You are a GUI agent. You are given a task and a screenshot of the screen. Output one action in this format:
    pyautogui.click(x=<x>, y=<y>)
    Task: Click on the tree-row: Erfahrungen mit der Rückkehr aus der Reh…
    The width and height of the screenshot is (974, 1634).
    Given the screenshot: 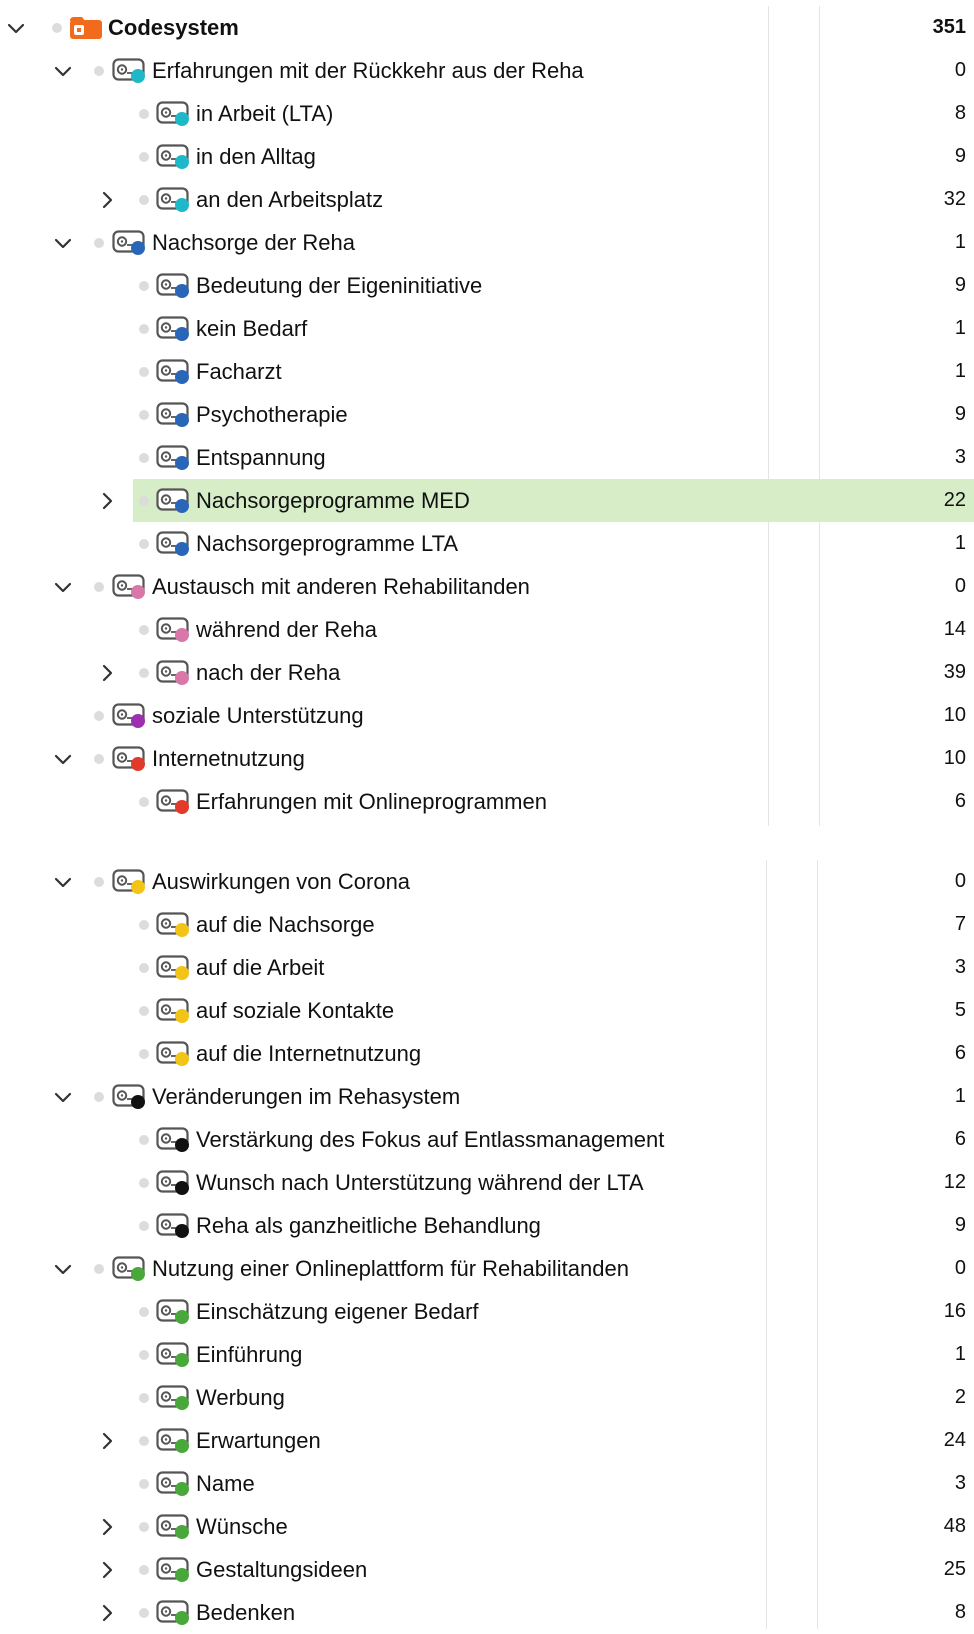 What is the action you would take?
    pyautogui.click(x=487, y=70)
    